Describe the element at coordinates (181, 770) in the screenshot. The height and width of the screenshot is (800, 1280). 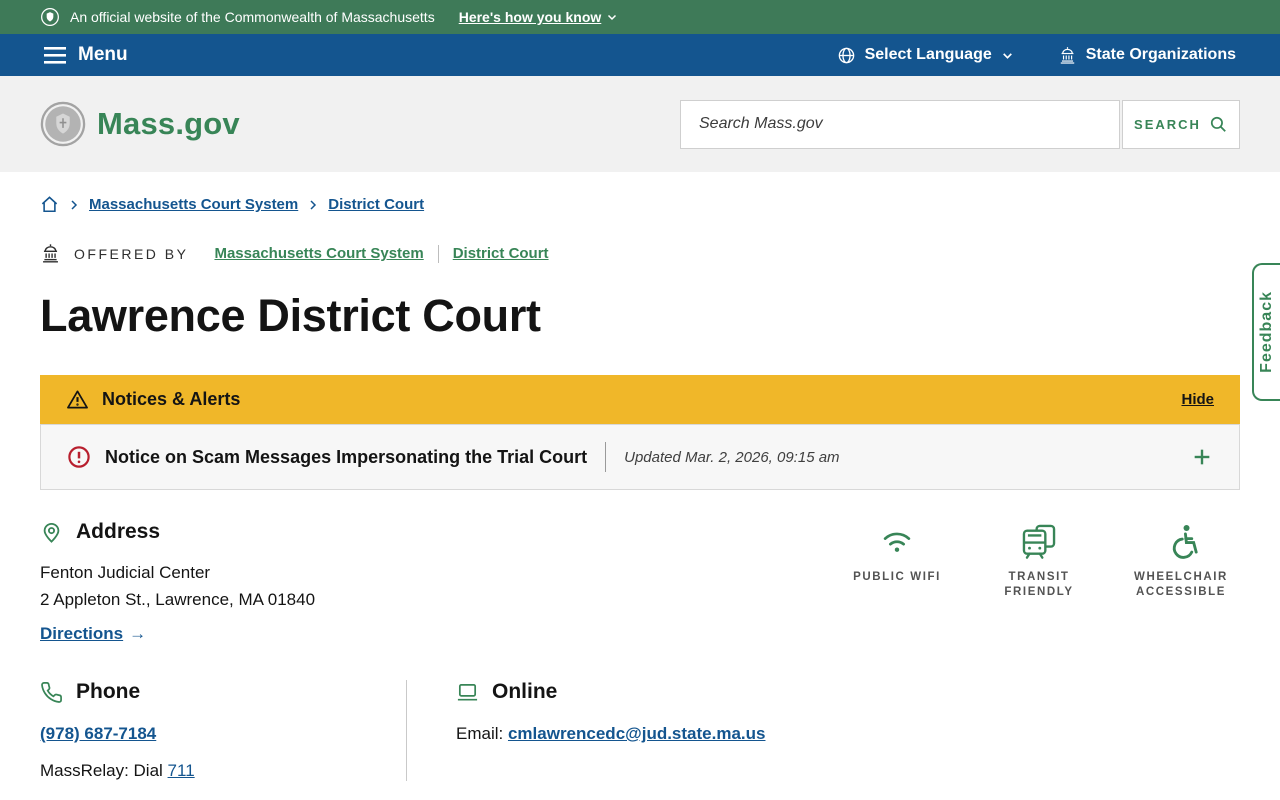
I see `massrelay-711-link: 711` at that location.